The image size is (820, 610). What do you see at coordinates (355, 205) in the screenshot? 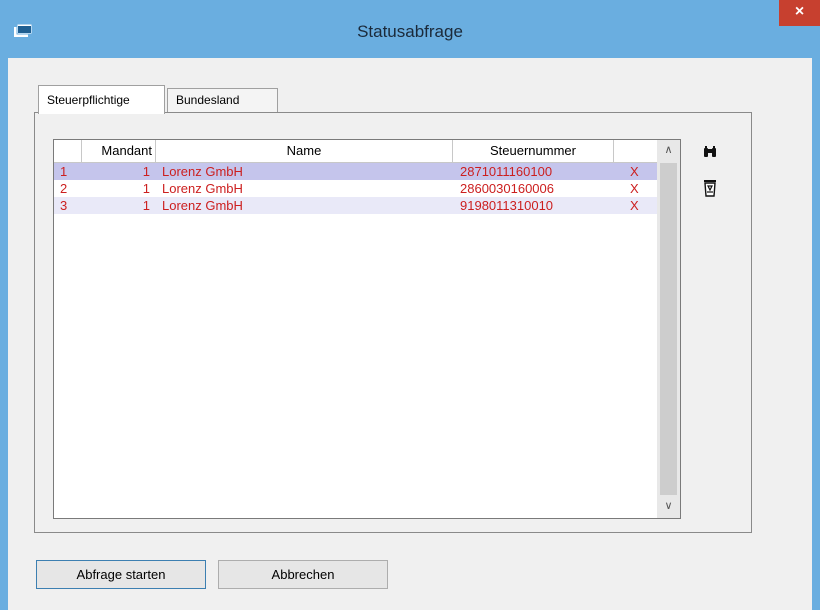
I see `table-row: 3 1 Lorenz GmbH 9198011310010 X` at bounding box center [355, 205].